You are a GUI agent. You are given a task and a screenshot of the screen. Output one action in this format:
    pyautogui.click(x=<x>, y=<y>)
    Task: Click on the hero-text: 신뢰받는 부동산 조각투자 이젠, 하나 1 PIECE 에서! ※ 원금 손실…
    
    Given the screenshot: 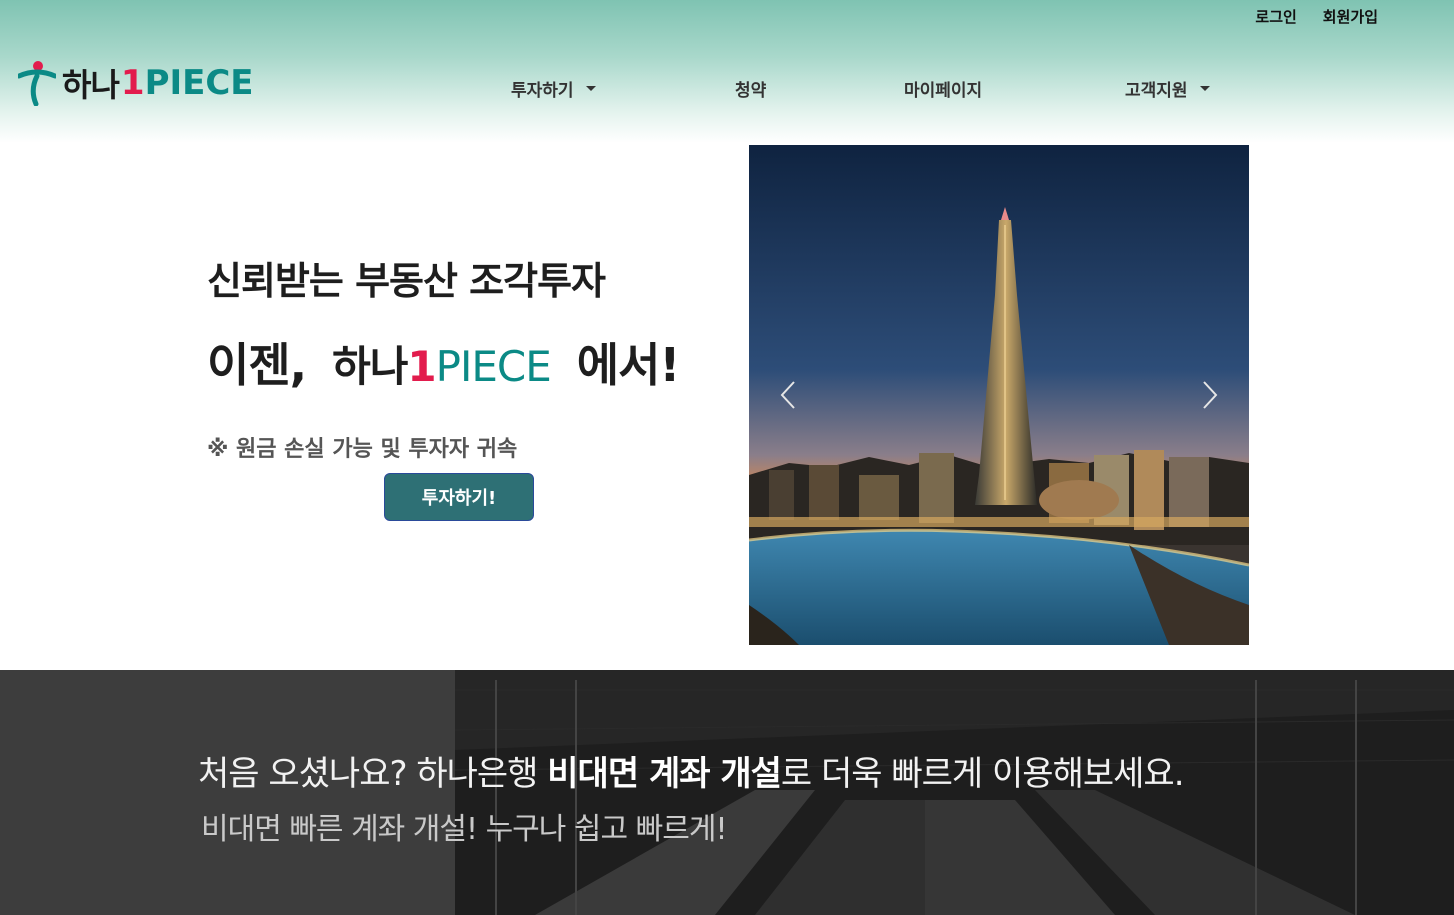 What is the action you would take?
    pyautogui.click(x=467, y=356)
    